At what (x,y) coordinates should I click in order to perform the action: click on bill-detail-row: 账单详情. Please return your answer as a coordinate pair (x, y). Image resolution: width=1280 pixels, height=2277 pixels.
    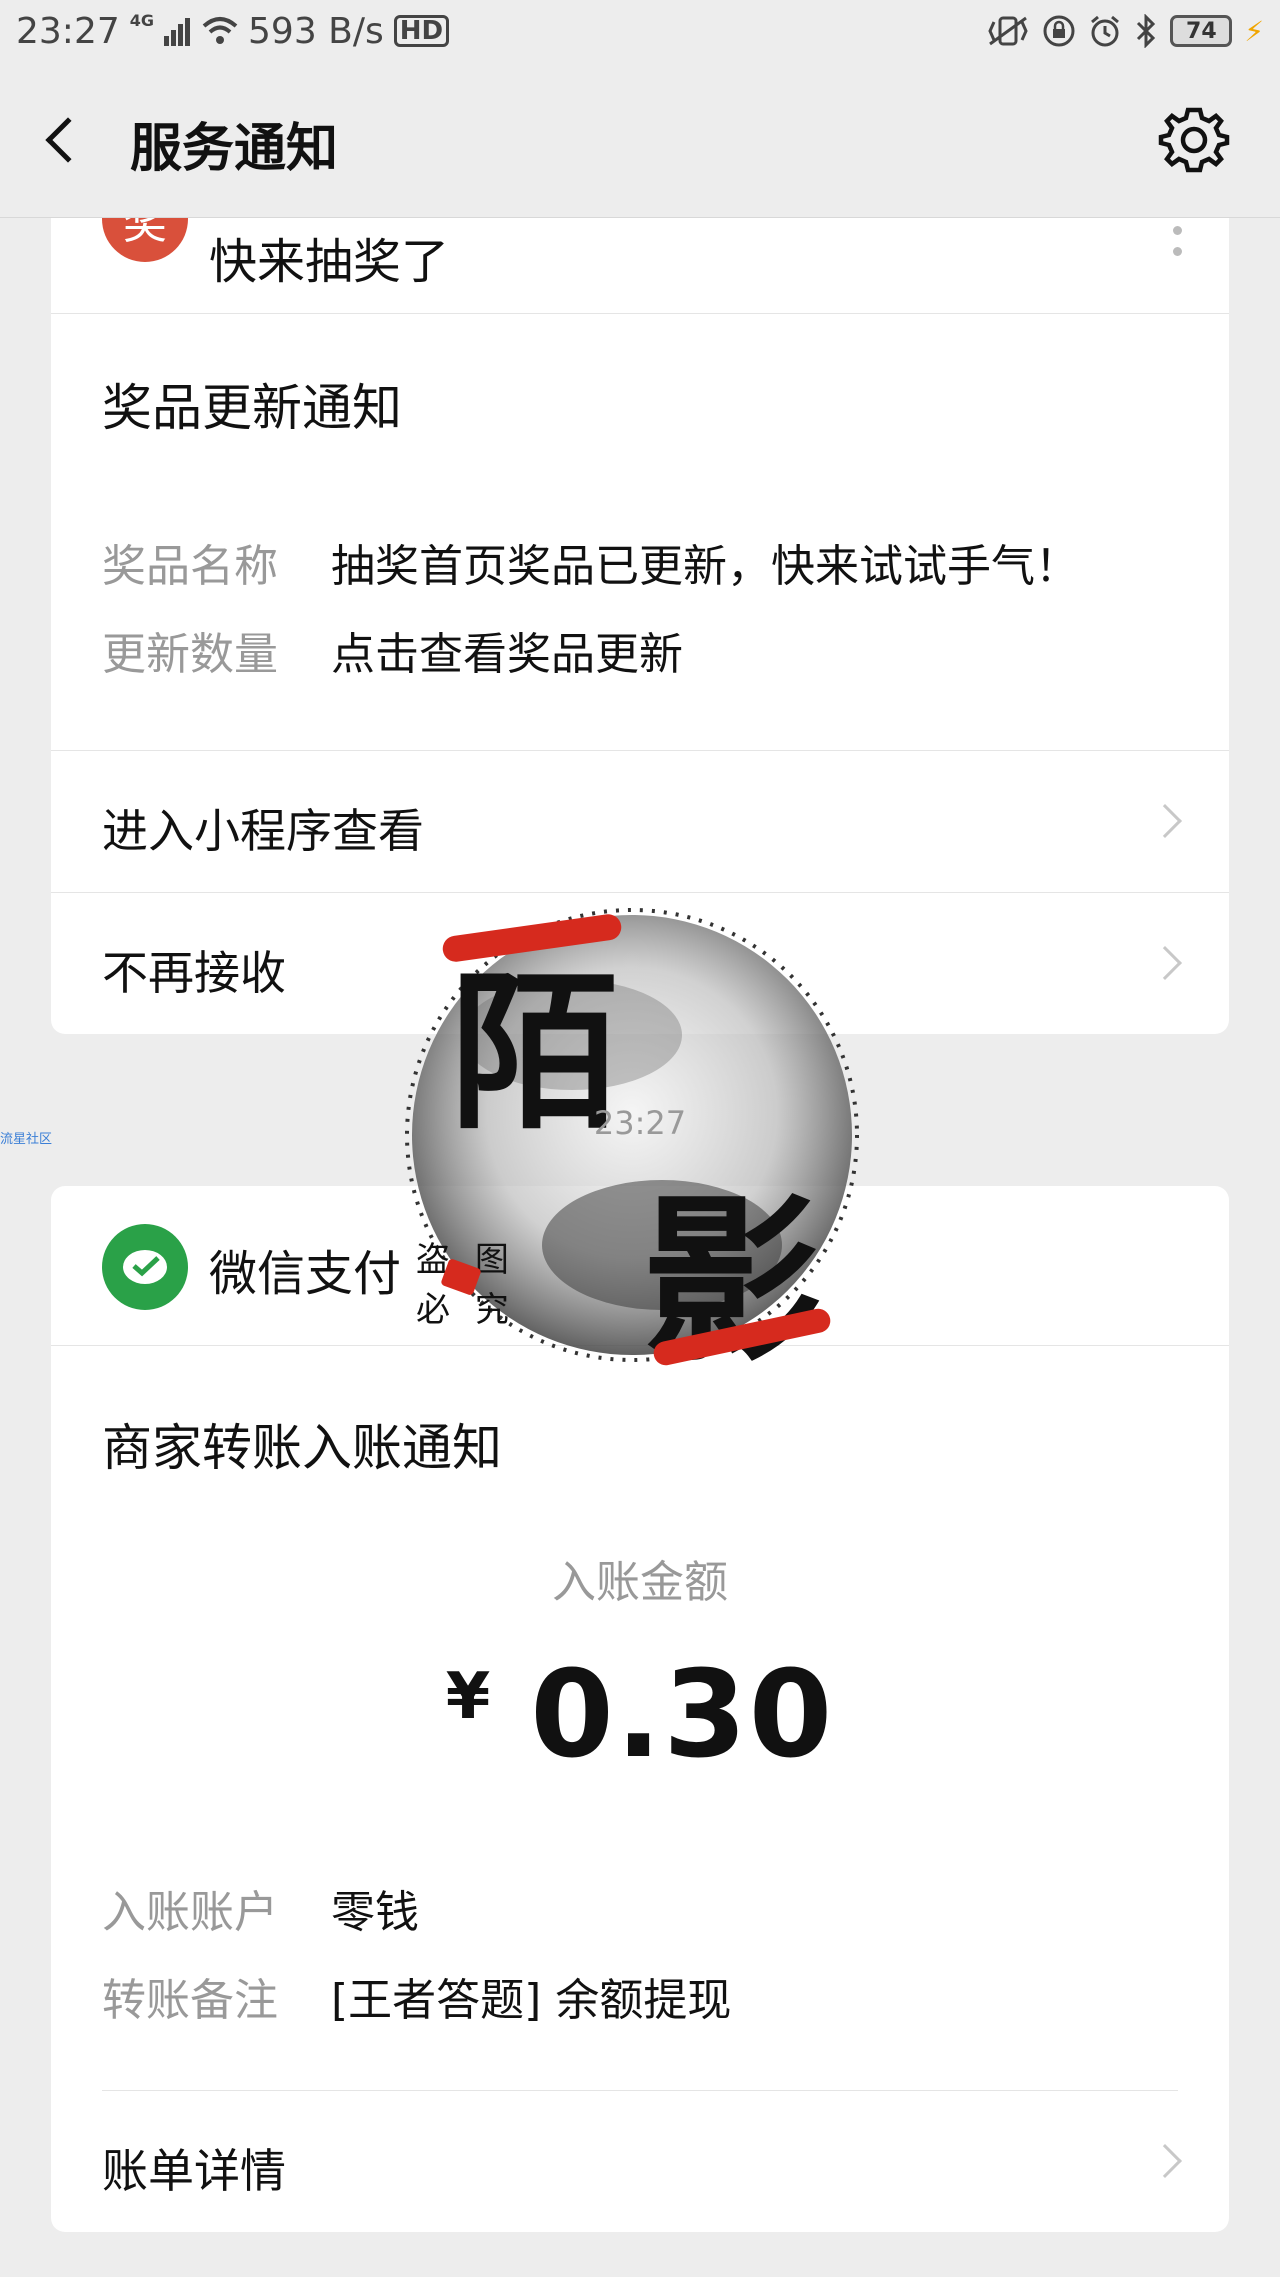
    Looking at the image, I should click on (640, 2161).